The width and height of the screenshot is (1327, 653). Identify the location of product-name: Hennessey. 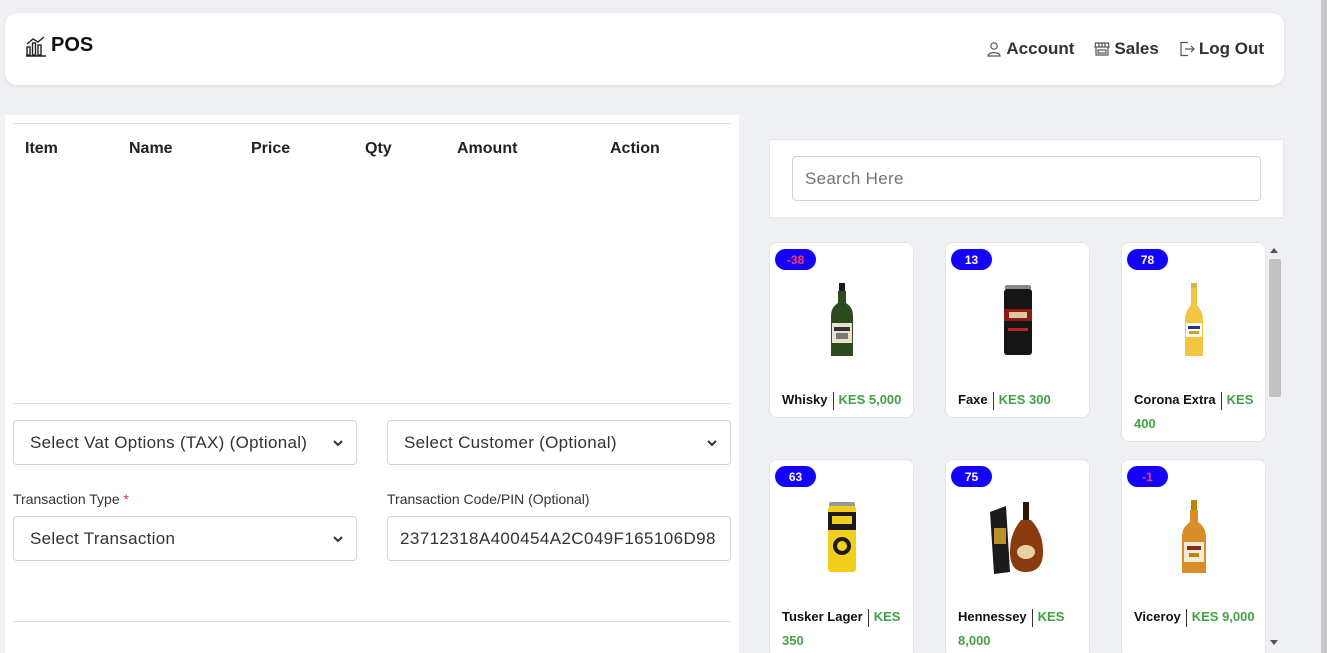
(992, 616).